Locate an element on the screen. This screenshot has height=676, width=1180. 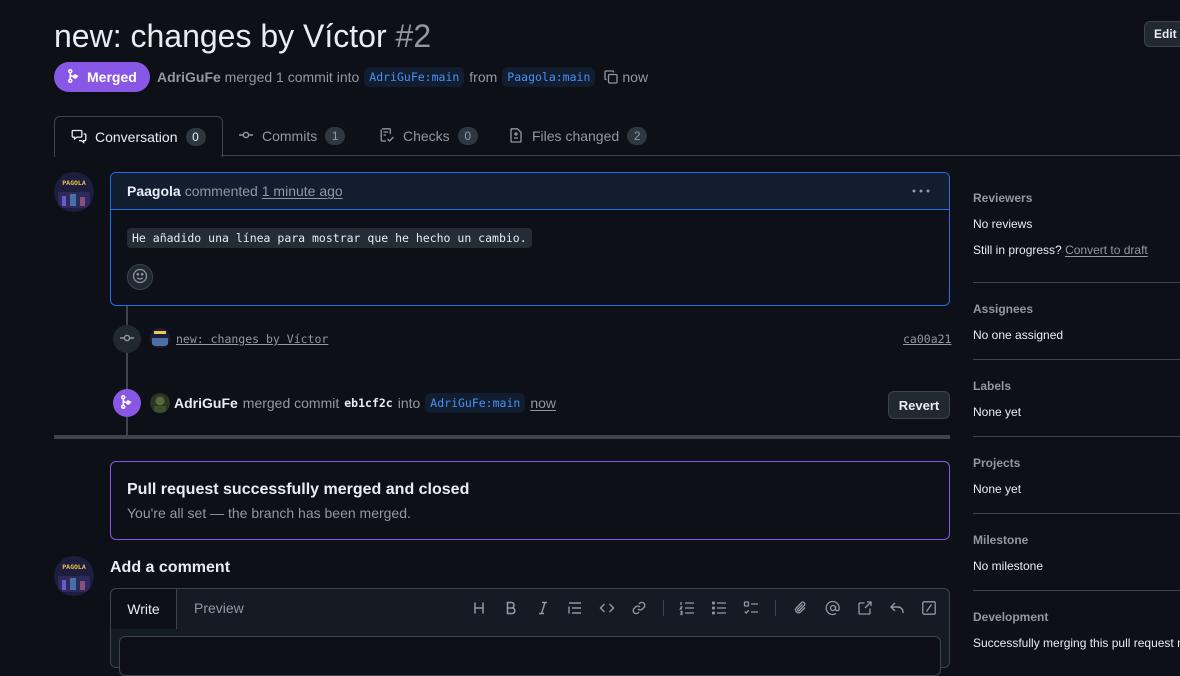
merge-event-badge is located at coordinates (127, 403).